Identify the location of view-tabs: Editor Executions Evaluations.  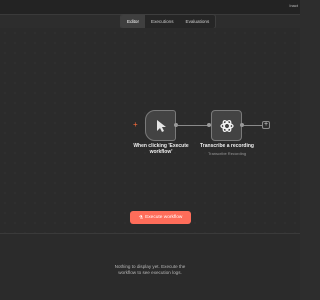
(168, 21).